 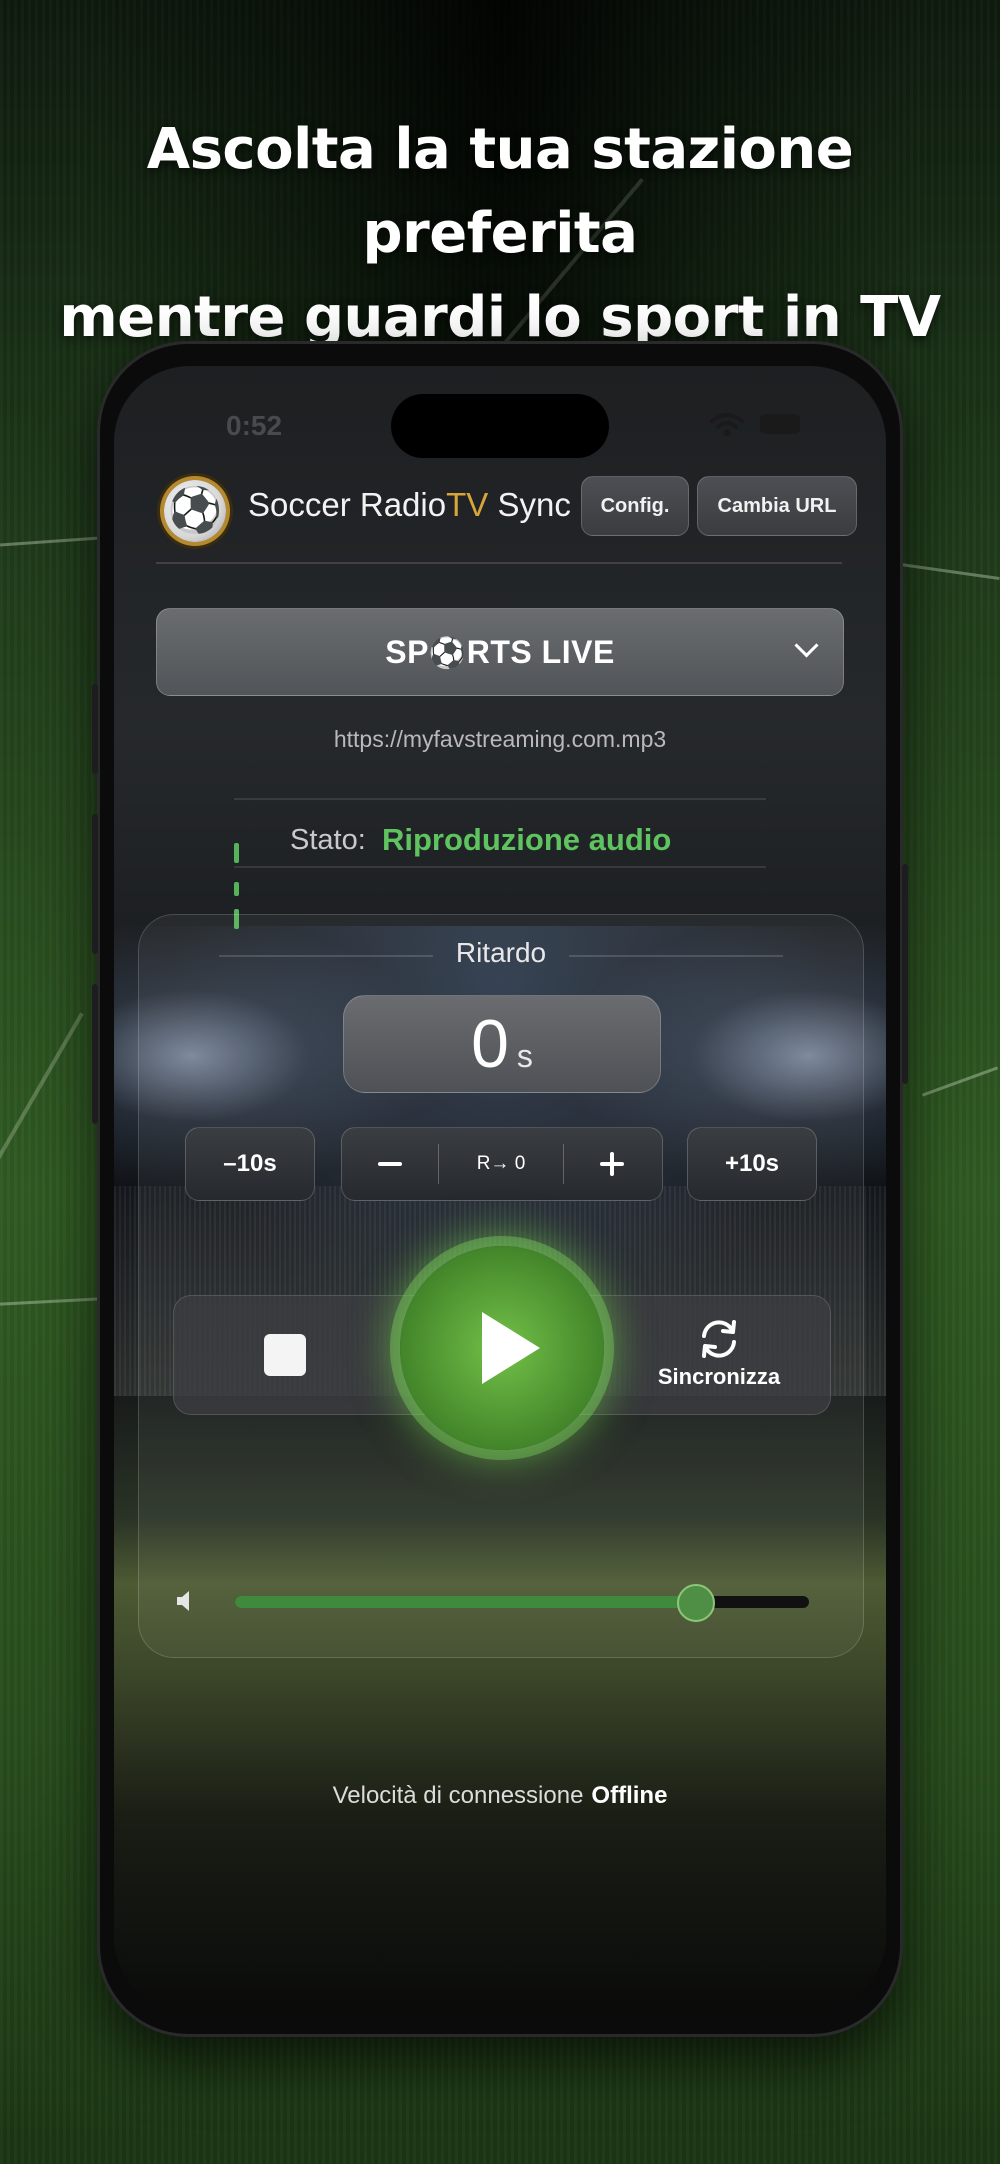 I want to click on plus-button, so click(x=612, y=1164).